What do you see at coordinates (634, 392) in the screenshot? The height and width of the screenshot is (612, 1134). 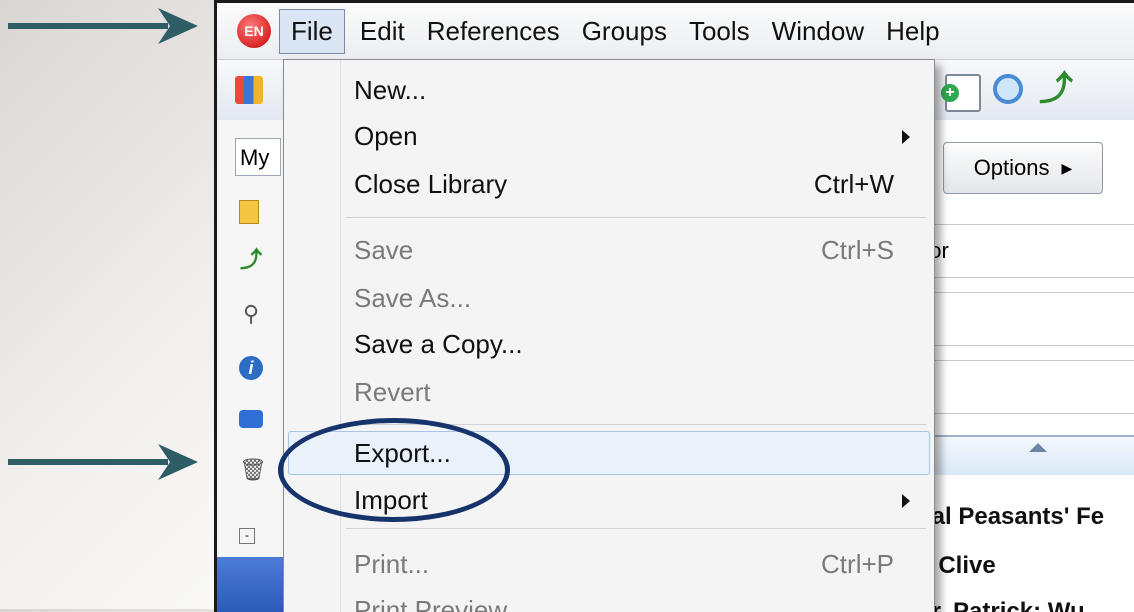 I see `menu-item-revert: Revert` at bounding box center [634, 392].